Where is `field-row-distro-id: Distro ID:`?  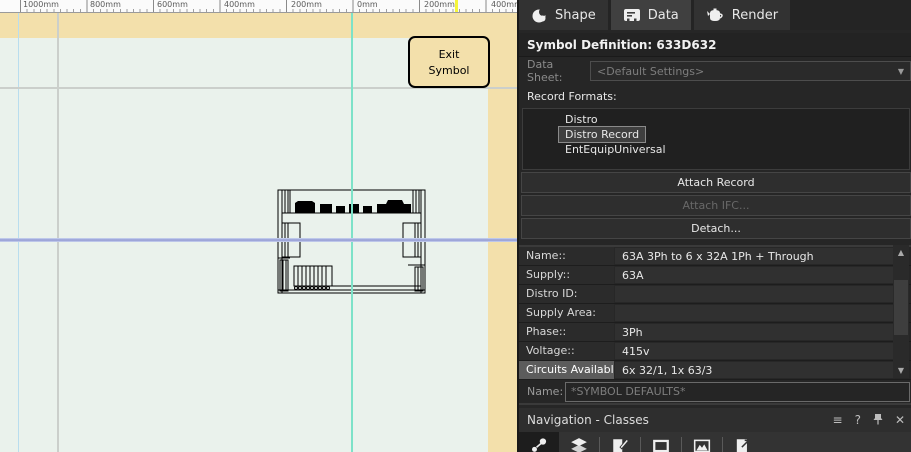 field-row-distro-id: Distro ID: is located at coordinates (715, 294).